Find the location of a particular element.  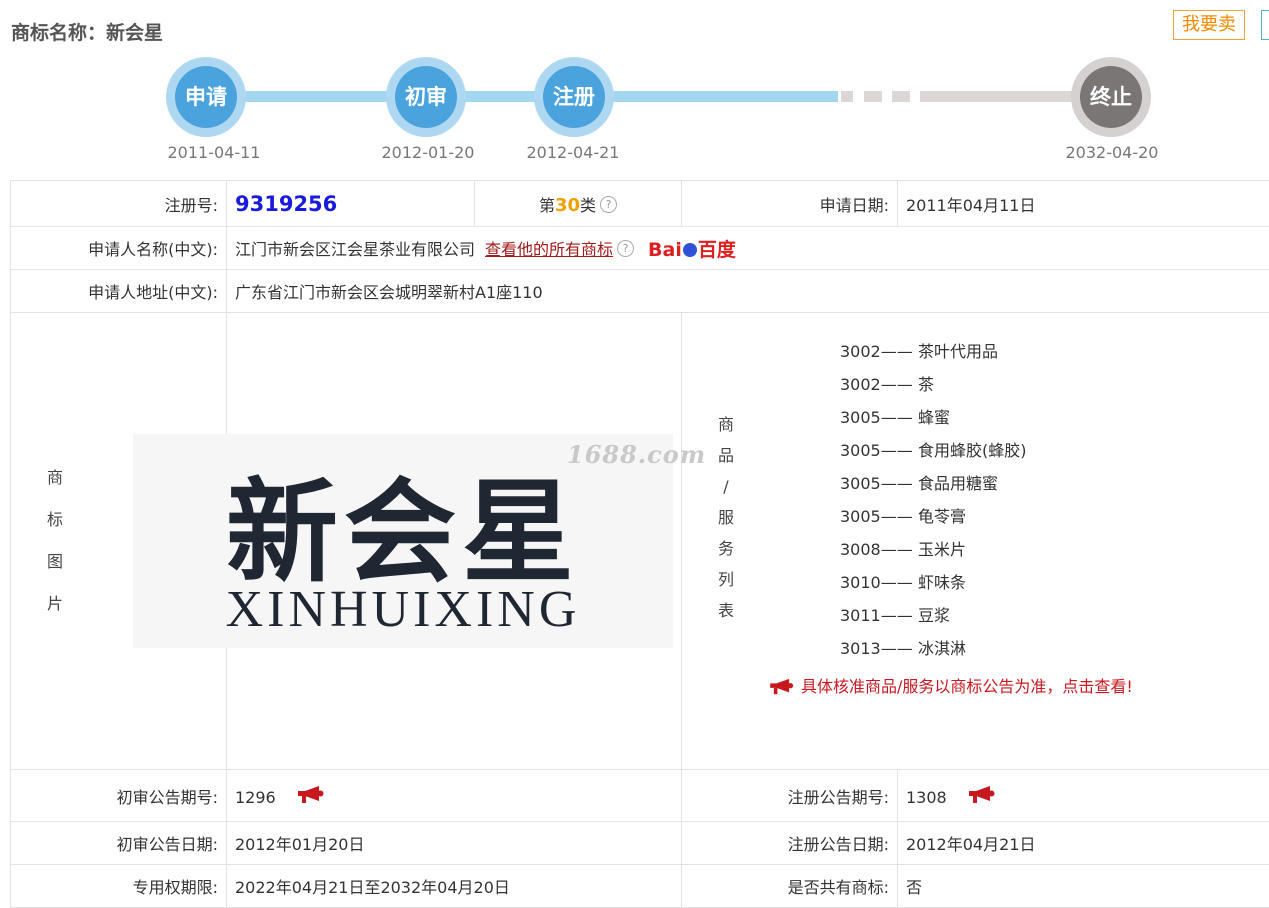

timeline-node-label: 初审 is located at coordinates (426, 97).